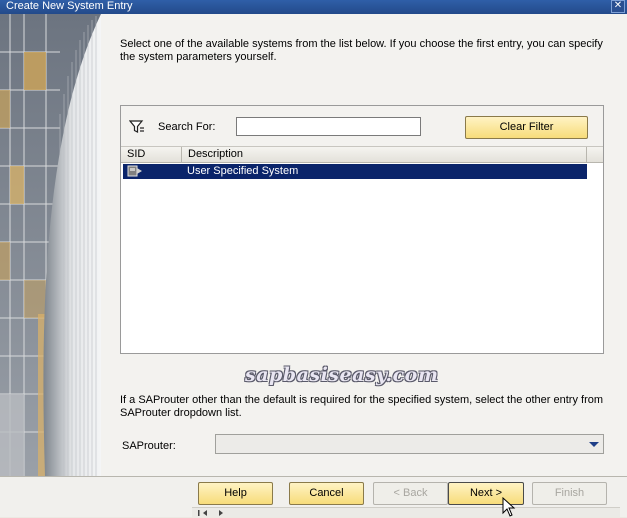 This screenshot has width=627, height=518. I want to click on mouse-pointer-icon, so click(509, 507).